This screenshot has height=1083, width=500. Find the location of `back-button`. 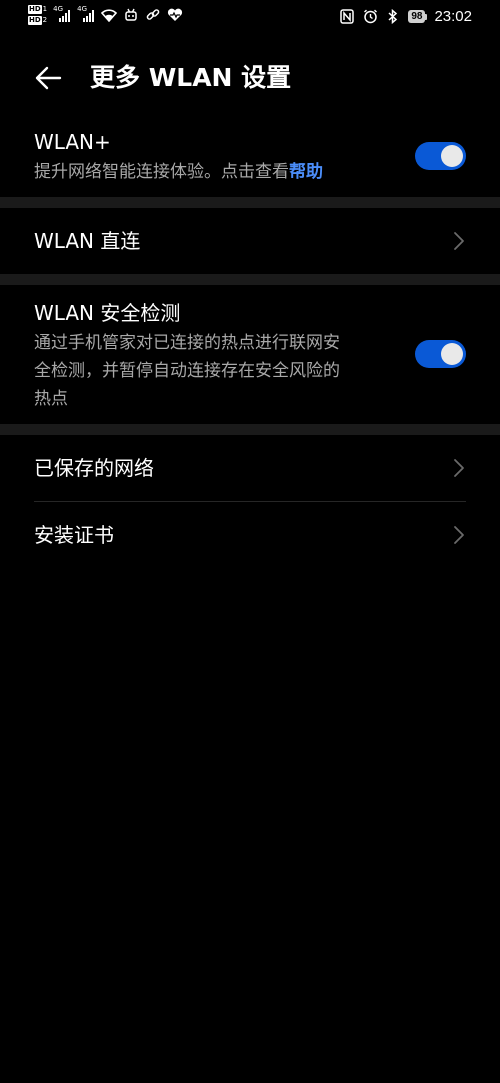

back-button is located at coordinates (48, 78).